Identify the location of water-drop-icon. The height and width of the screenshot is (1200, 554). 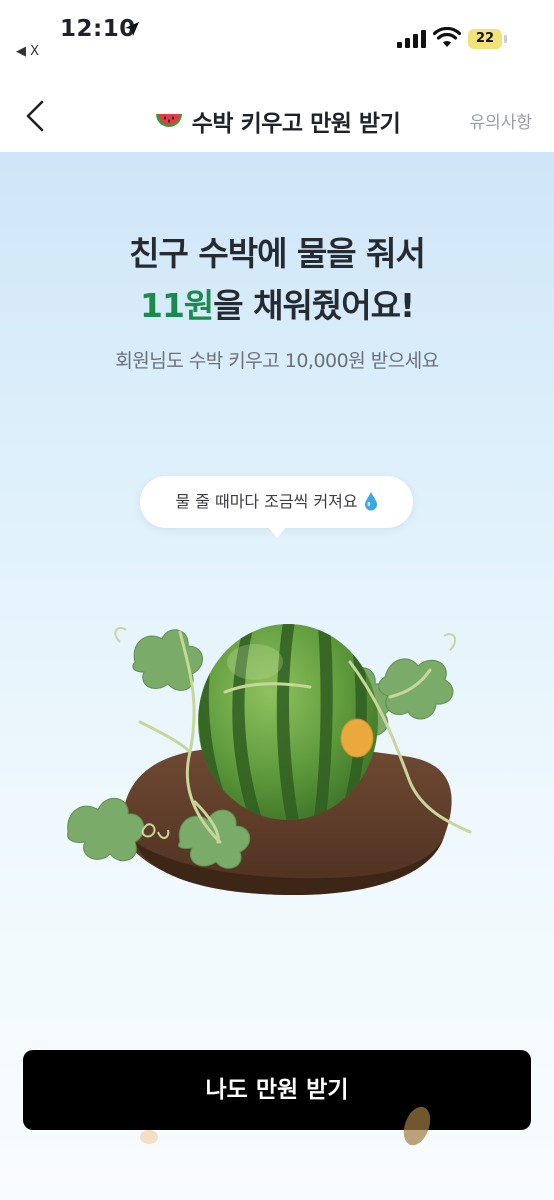
(370, 501).